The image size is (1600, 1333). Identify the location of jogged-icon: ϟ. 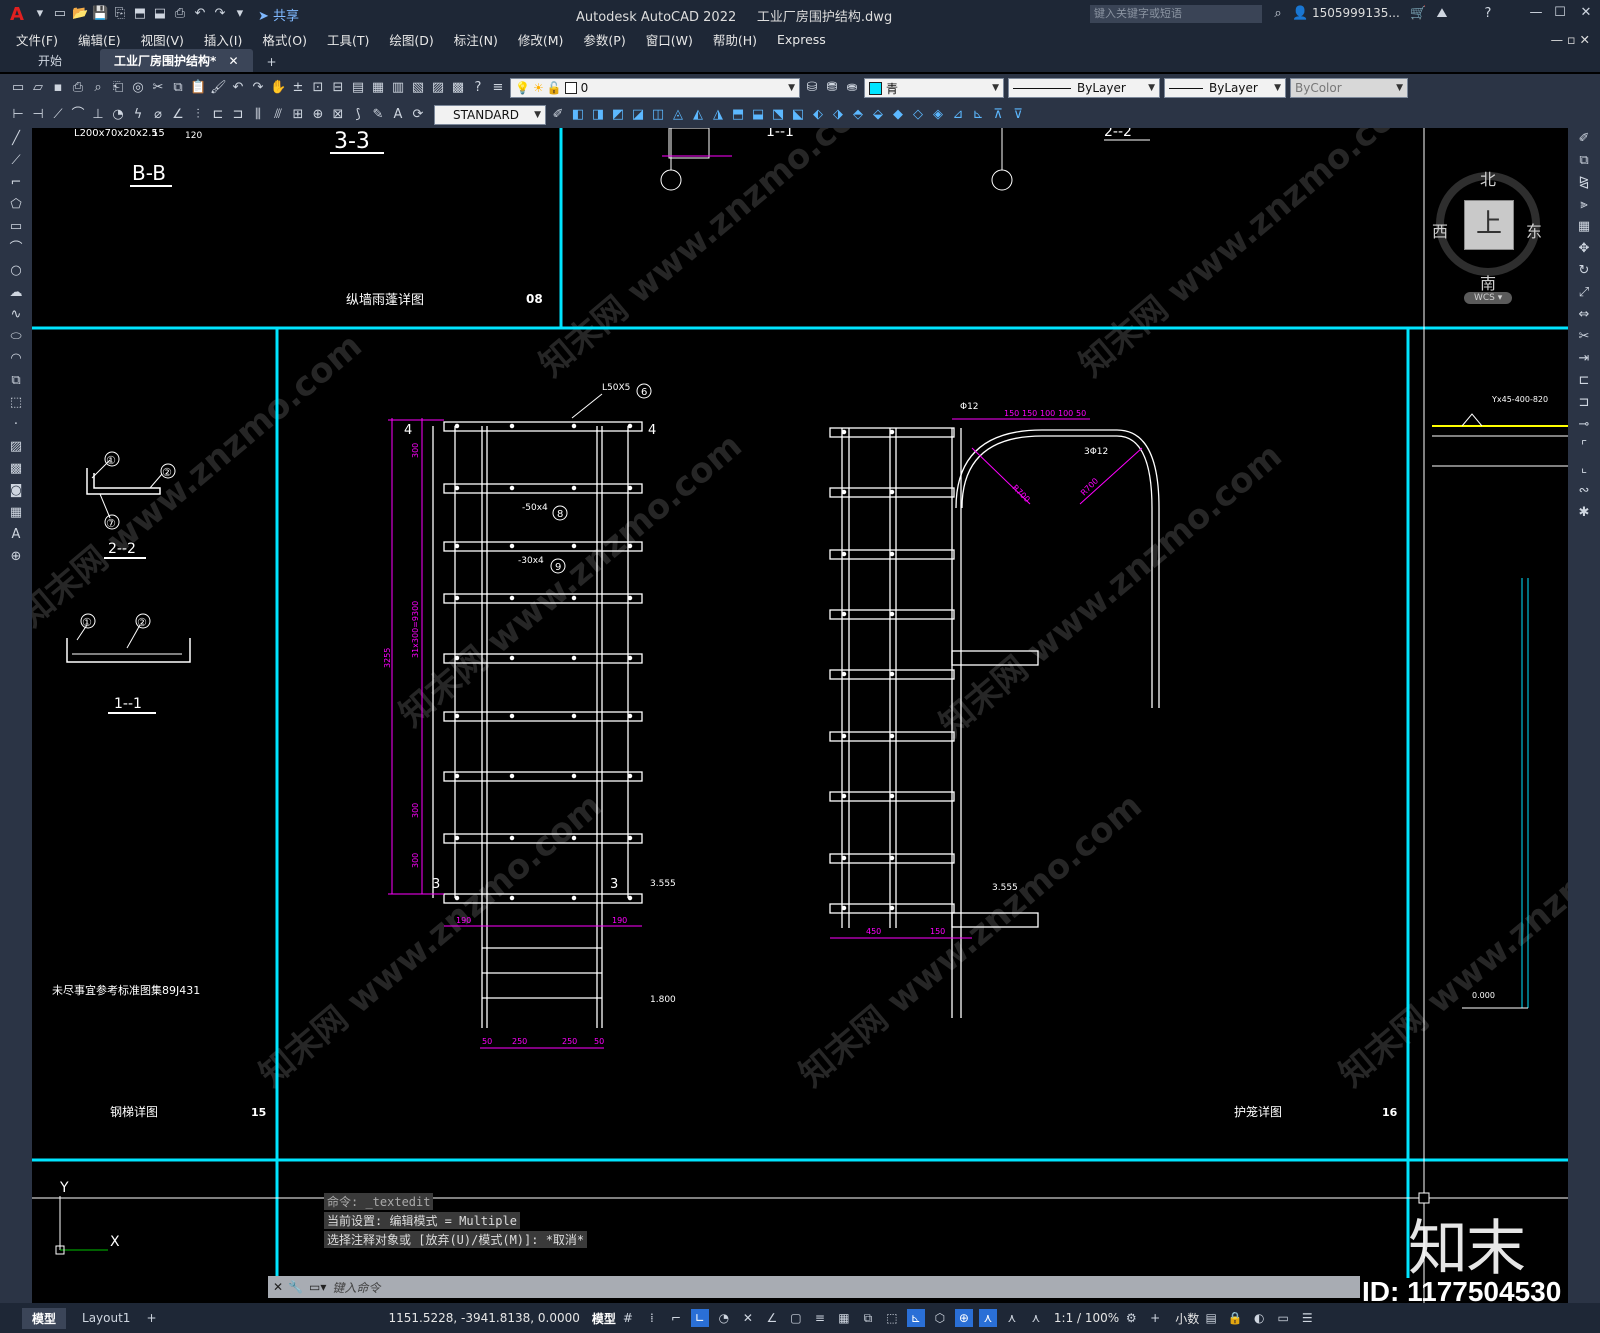
(138, 115).